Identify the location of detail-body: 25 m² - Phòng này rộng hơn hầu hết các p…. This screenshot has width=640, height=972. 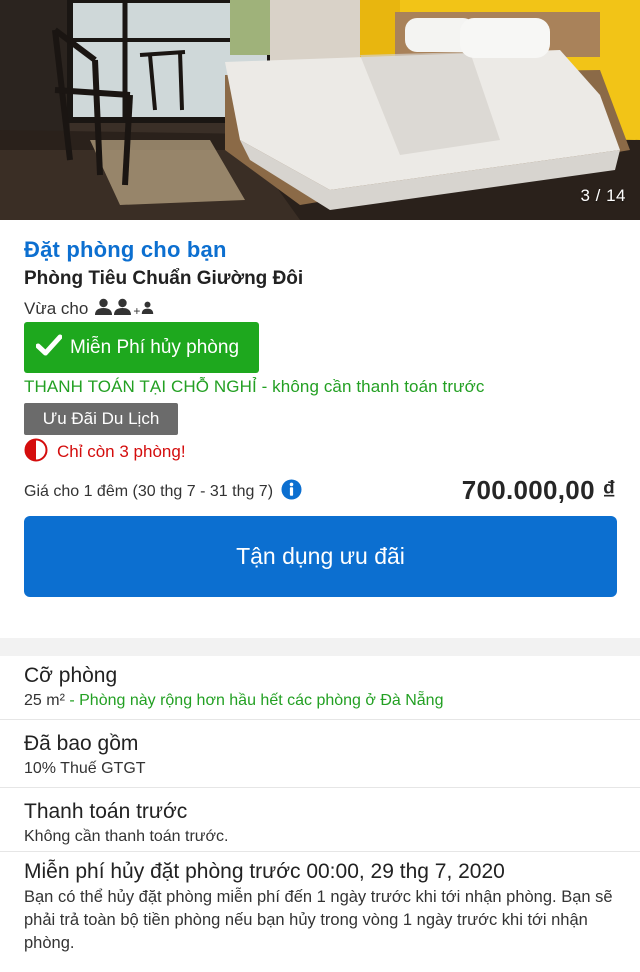
(324, 701).